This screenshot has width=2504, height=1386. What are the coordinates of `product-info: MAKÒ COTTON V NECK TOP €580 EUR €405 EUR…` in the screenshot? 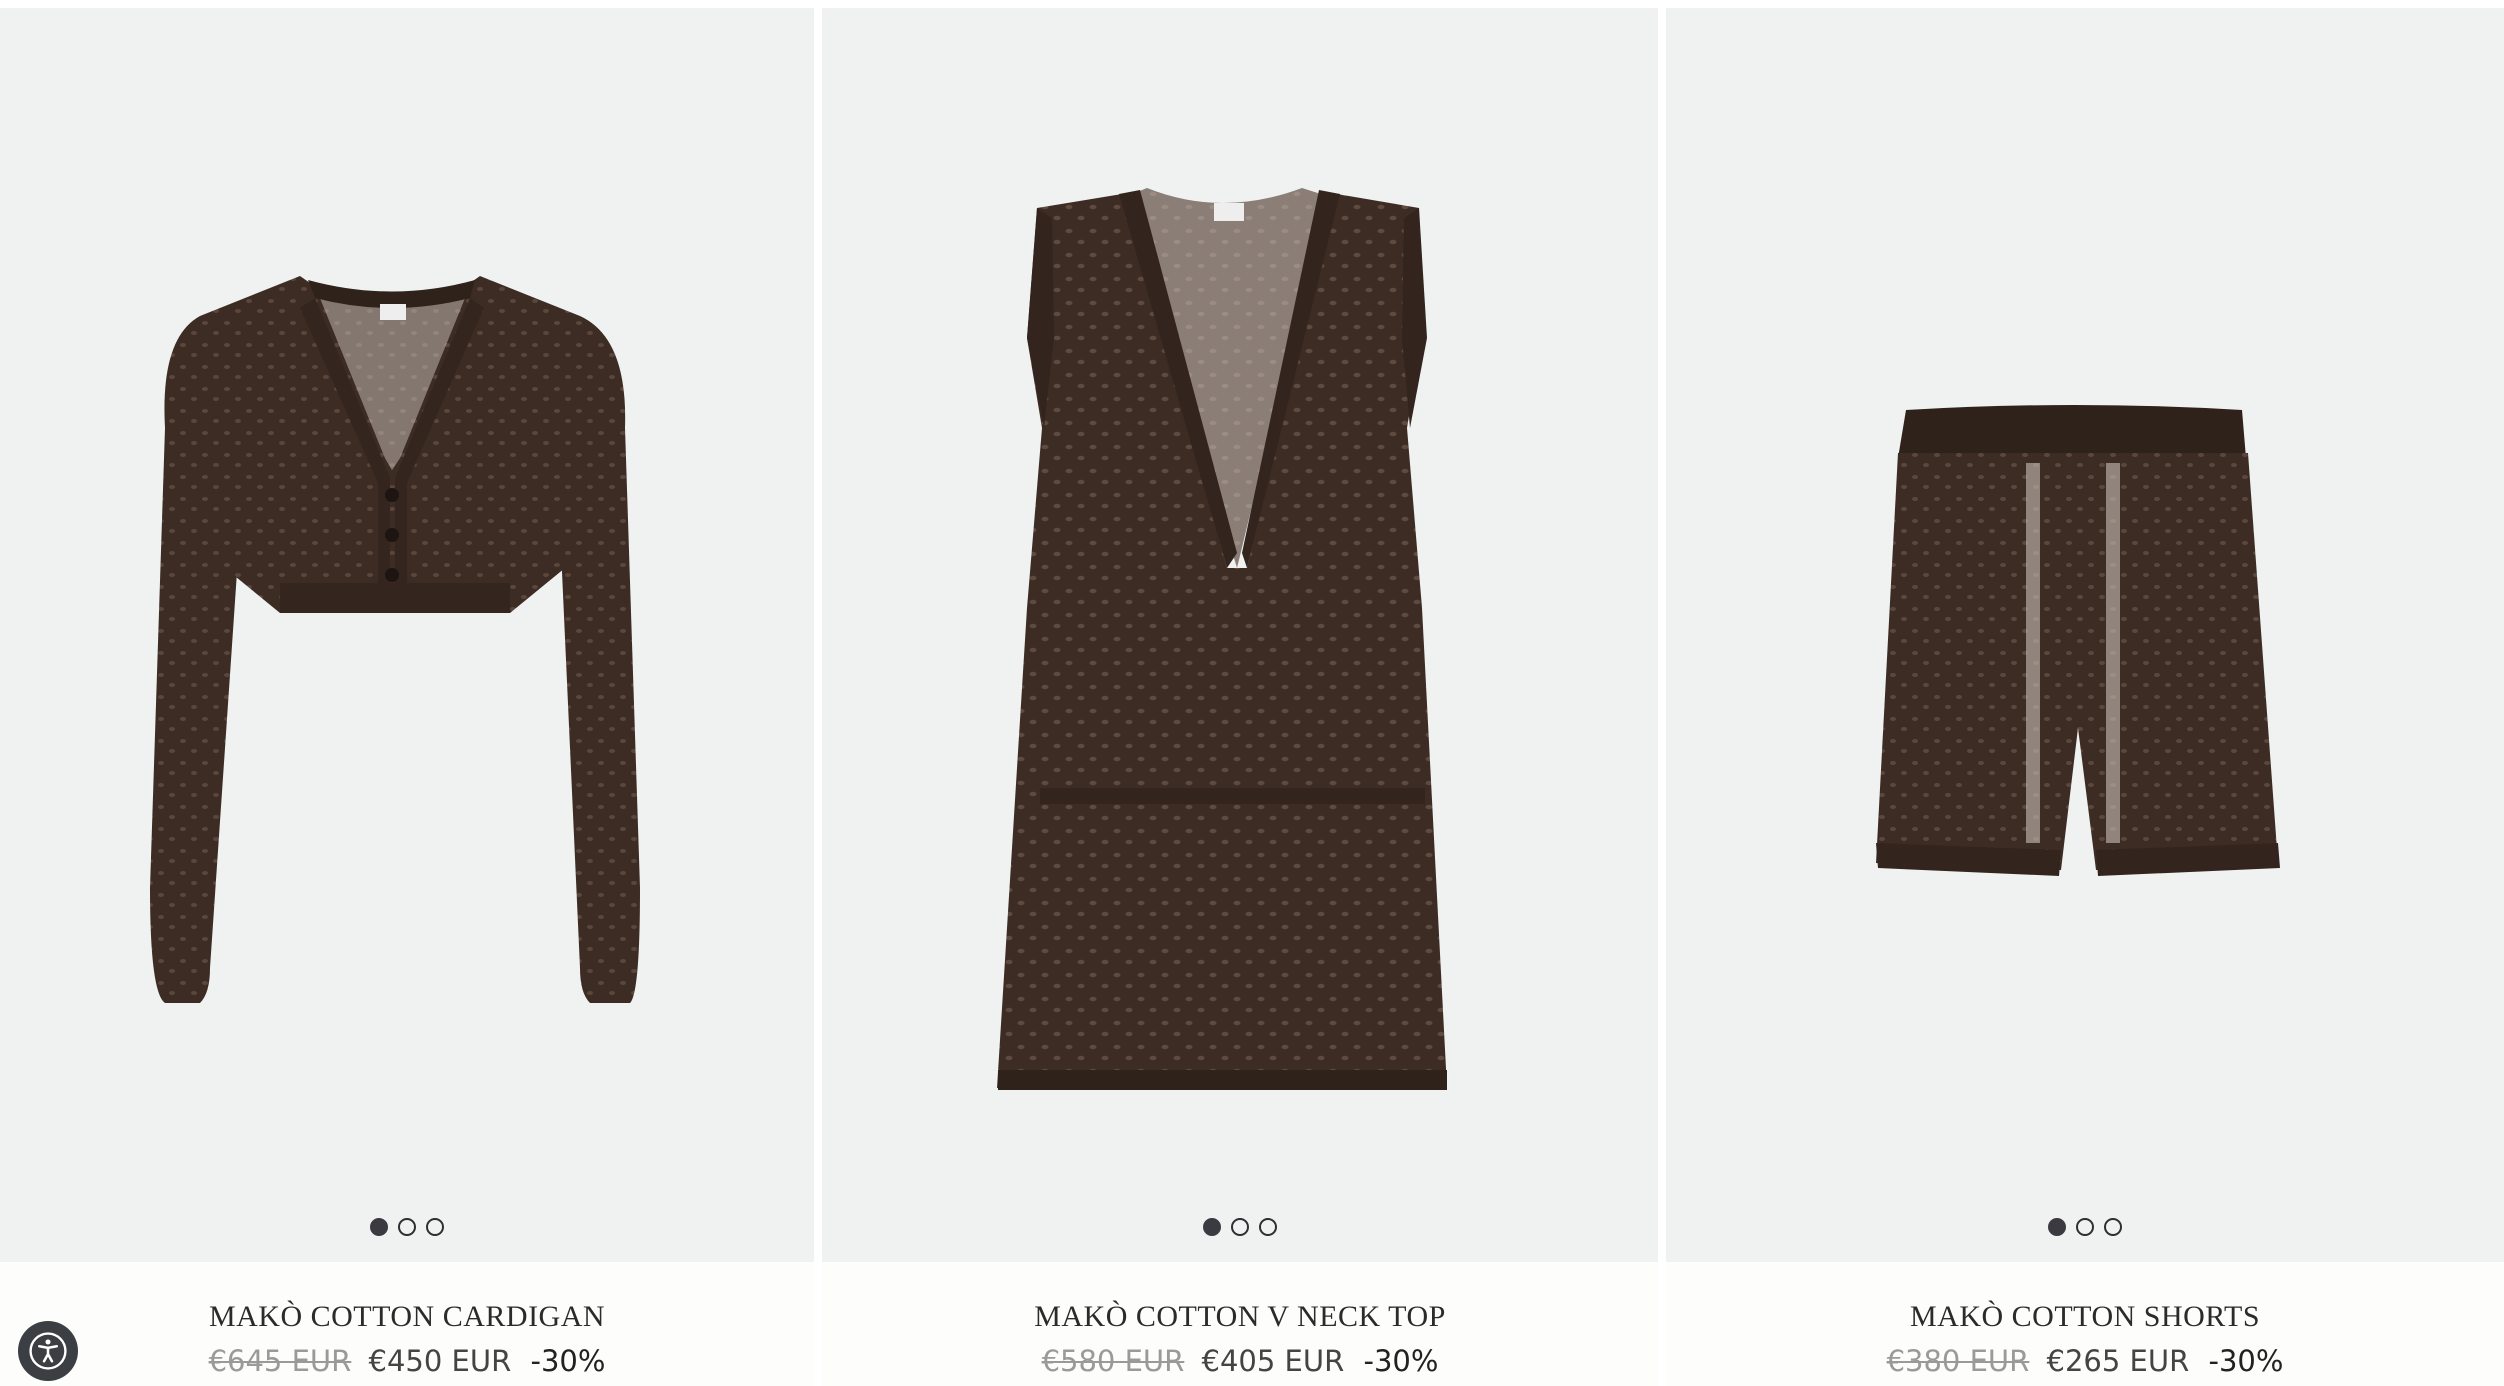 It's located at (1240, 1324).